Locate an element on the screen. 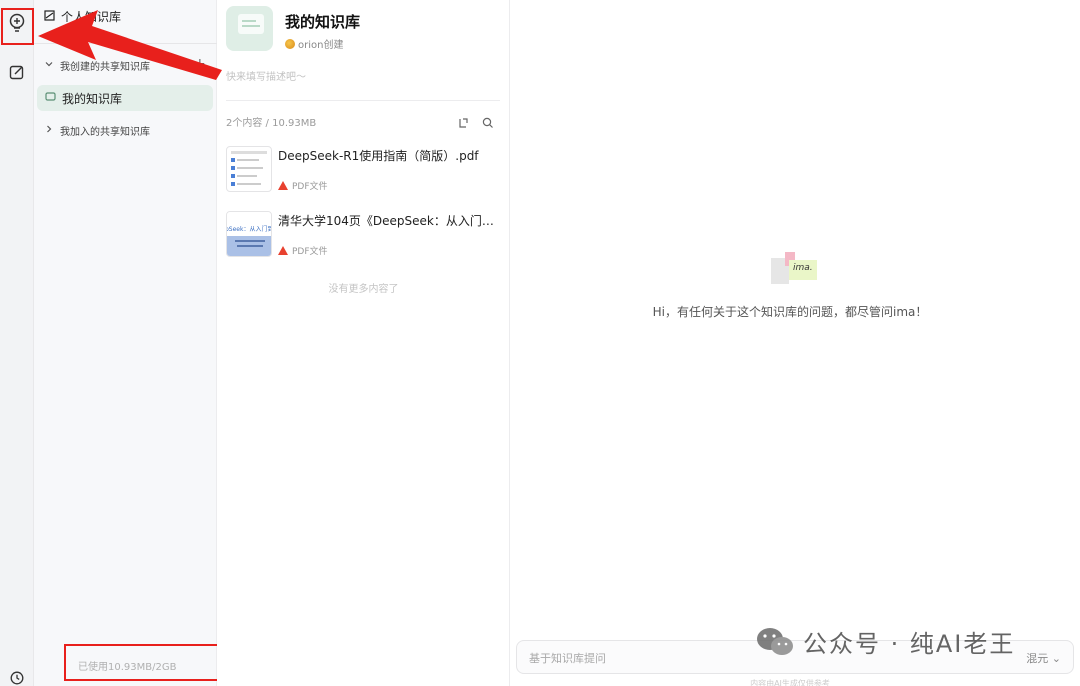 Image resolution: width=1080 pixels, height=686 pixels. annotation-highlight-box is located at coordinates (17, 26).